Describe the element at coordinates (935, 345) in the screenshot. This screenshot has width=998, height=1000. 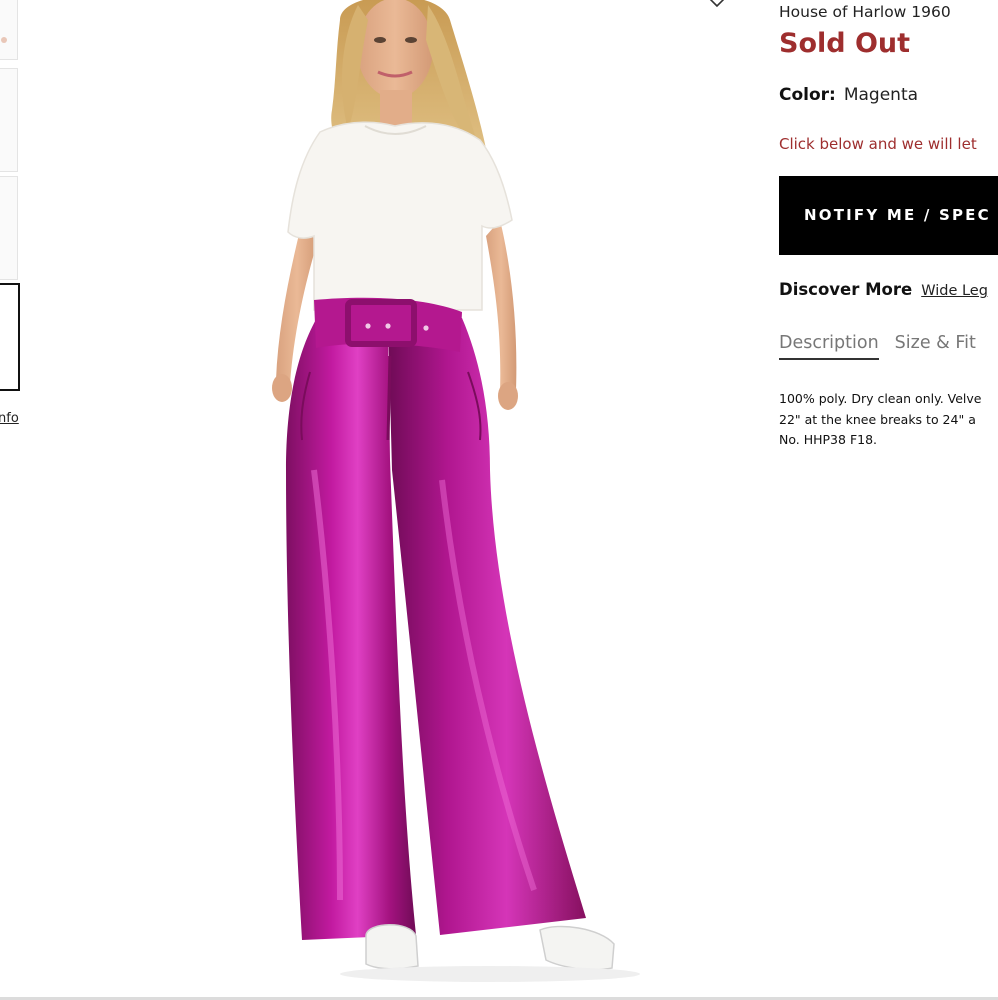
I see `tab-size-fit: Size & Fit` at that location.